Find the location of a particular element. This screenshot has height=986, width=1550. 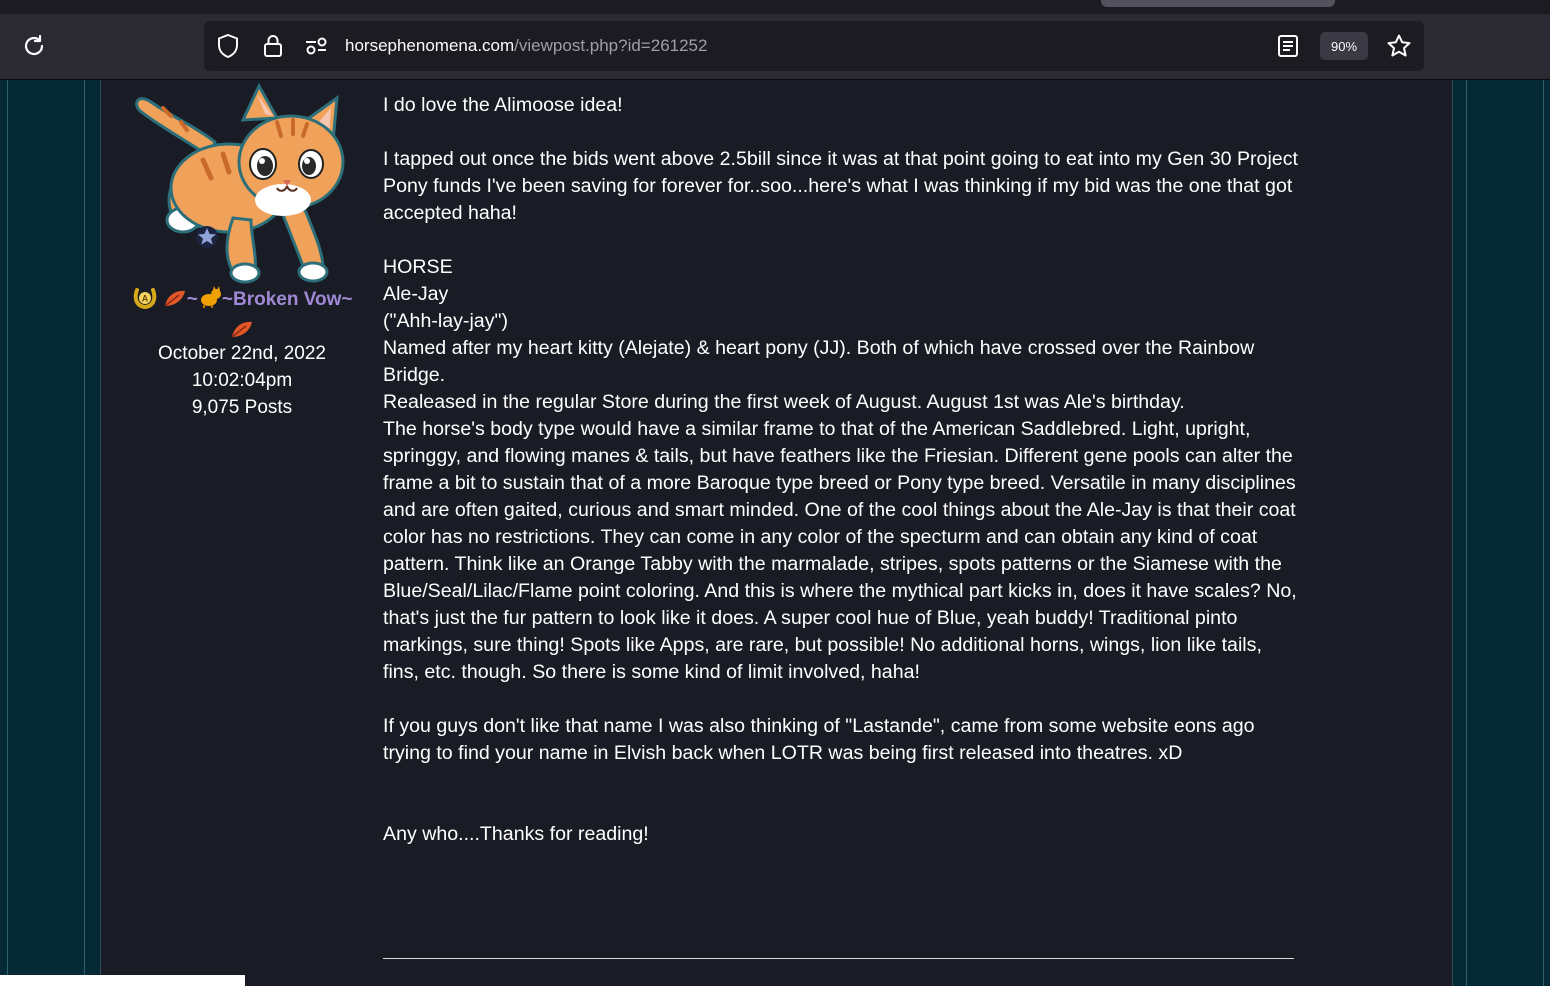

url-path: /viewpost.php?id=261252 is located at coordinates (611, 45).